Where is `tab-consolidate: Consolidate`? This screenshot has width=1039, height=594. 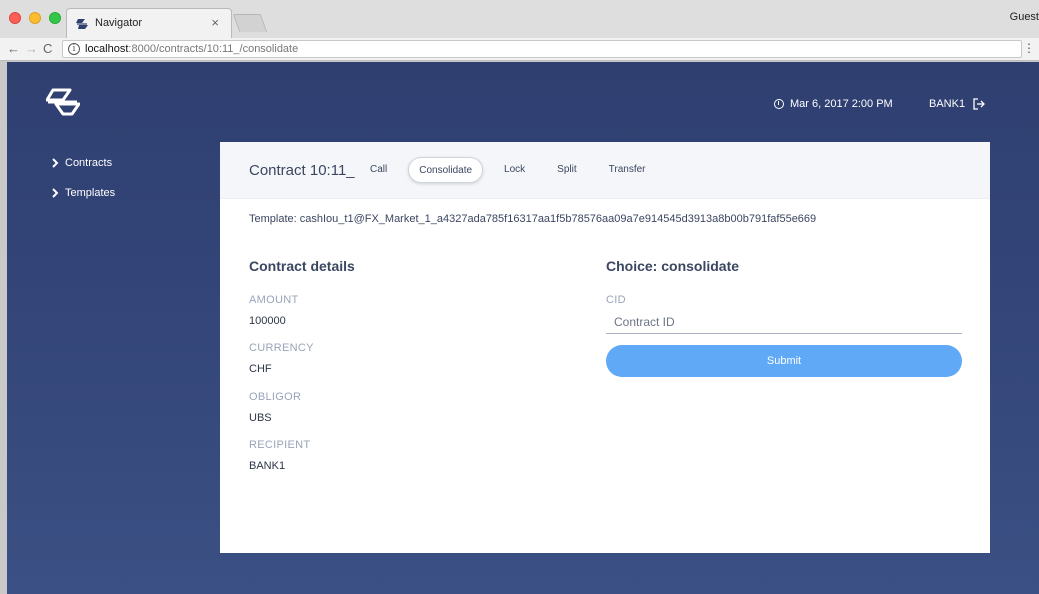 tab-consolidate: Consolidate is located at coordinates (446, 170).